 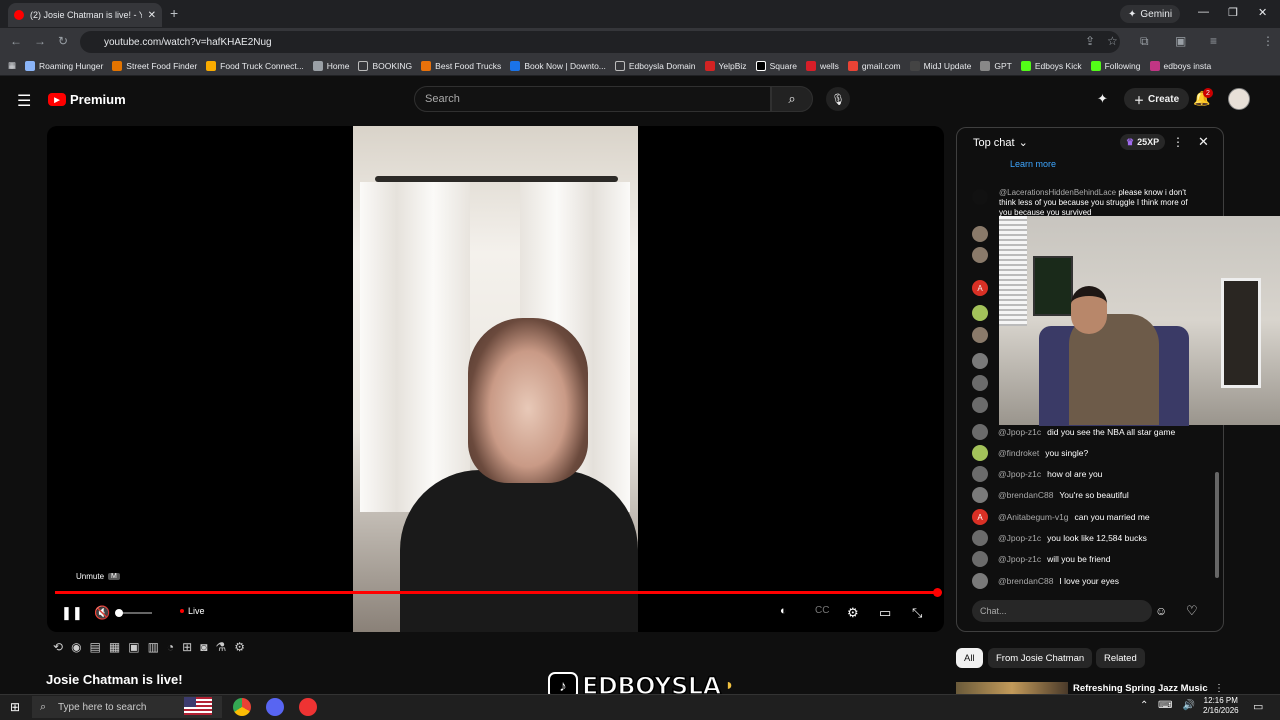 I want to click on more-menu-icon: ⋮, so click(x=1268, y=41).